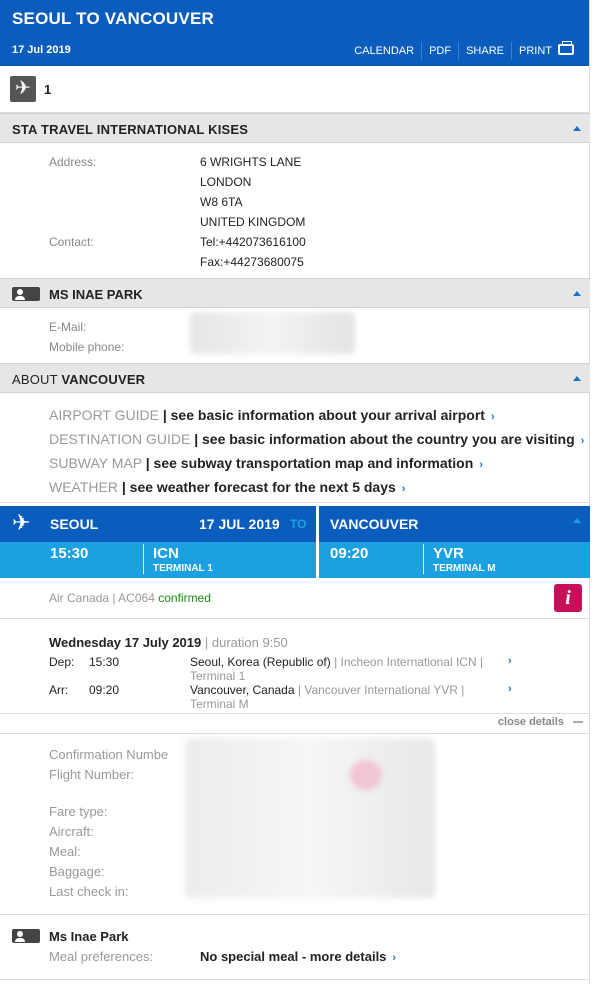 This screenshot has width=595, height=984. I want to click on meal-pref-value: No special meal - more details, so click(293, 956).